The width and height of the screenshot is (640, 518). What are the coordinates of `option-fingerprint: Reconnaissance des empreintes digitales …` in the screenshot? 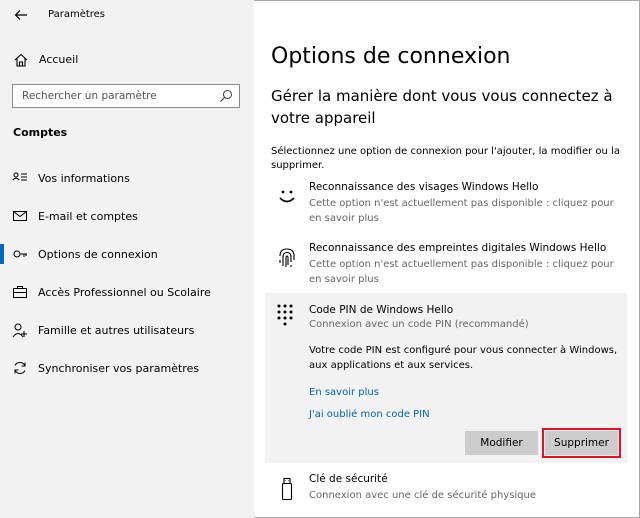 It's located at (448, 266).